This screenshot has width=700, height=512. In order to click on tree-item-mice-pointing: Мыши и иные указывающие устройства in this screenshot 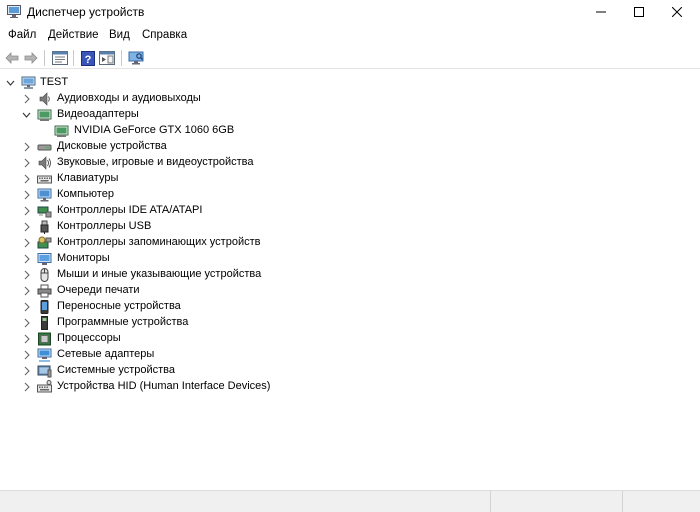, I will do `click(200, 275)`.